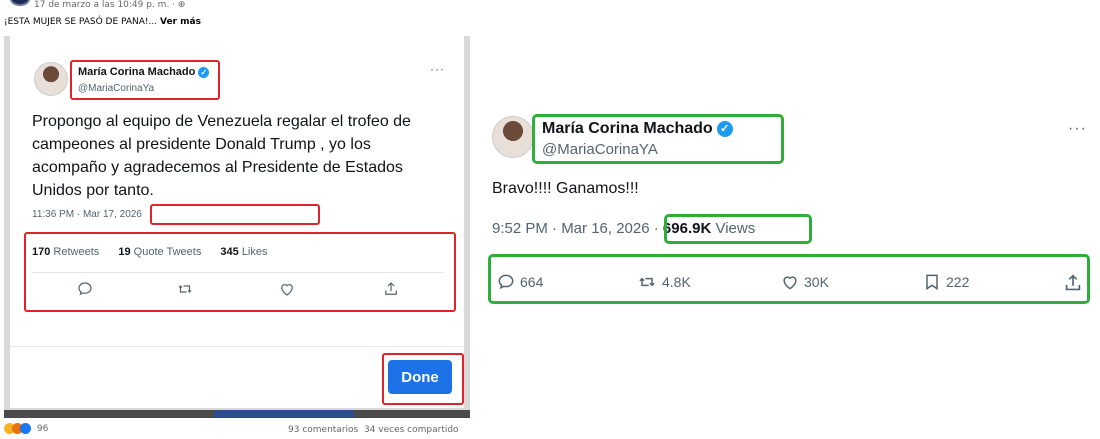  What do you see at coordinates (411, 430) in the screenshot?
I see `shares-count: 34 veces compartido` at bounding box center [411, 430].